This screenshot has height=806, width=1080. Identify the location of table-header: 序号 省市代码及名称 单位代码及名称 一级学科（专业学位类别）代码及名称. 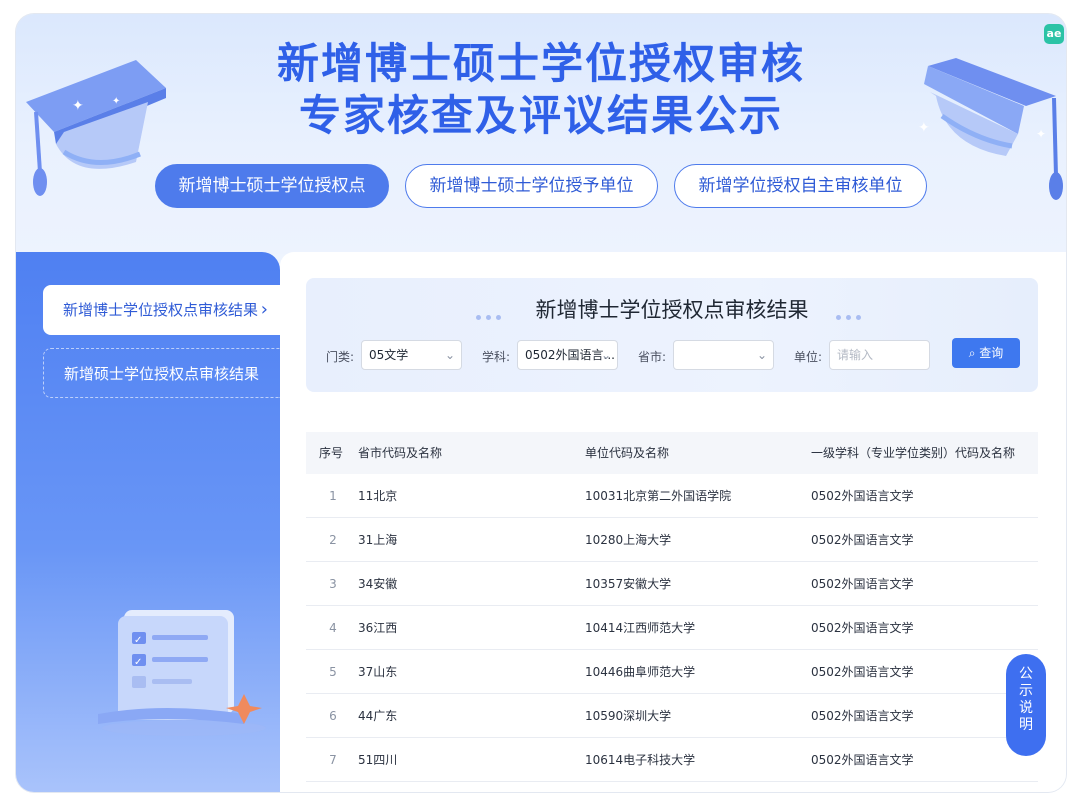
(672, 453).